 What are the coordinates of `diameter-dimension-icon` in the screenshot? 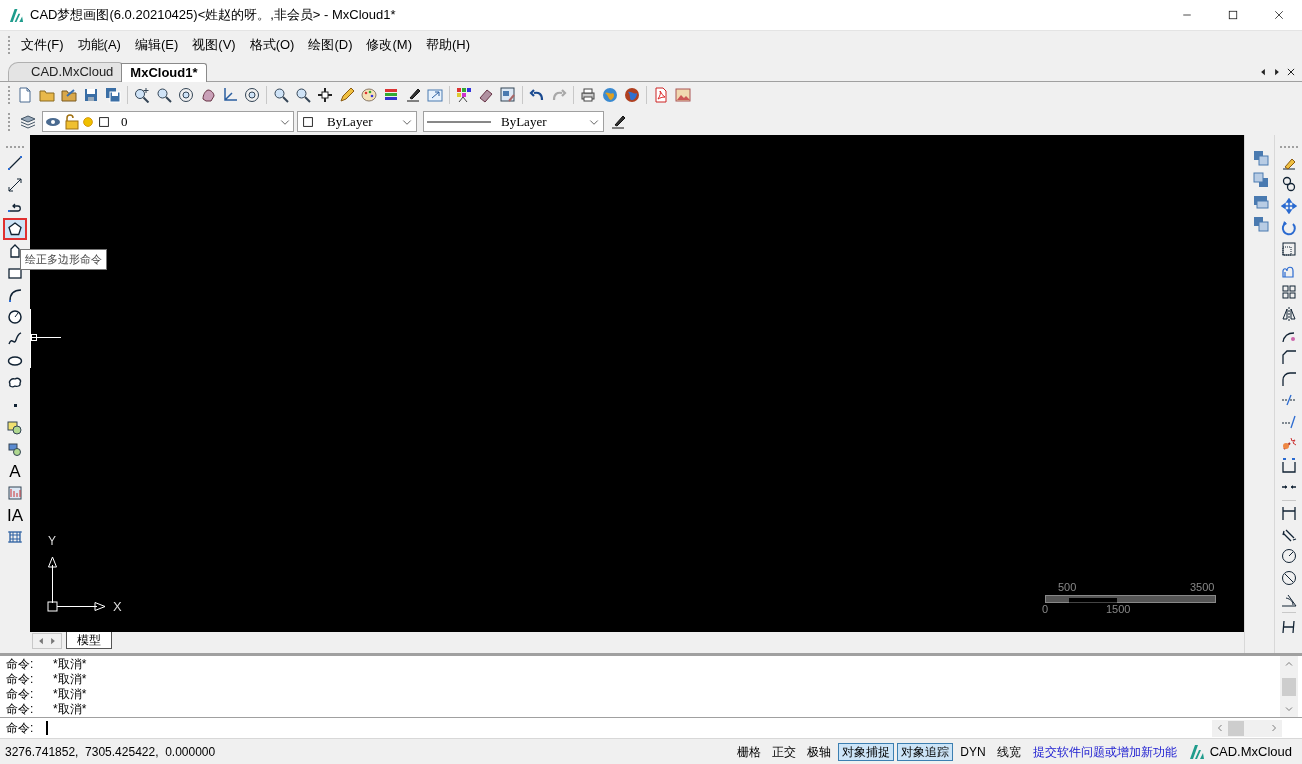 It's located at (1288, 578).